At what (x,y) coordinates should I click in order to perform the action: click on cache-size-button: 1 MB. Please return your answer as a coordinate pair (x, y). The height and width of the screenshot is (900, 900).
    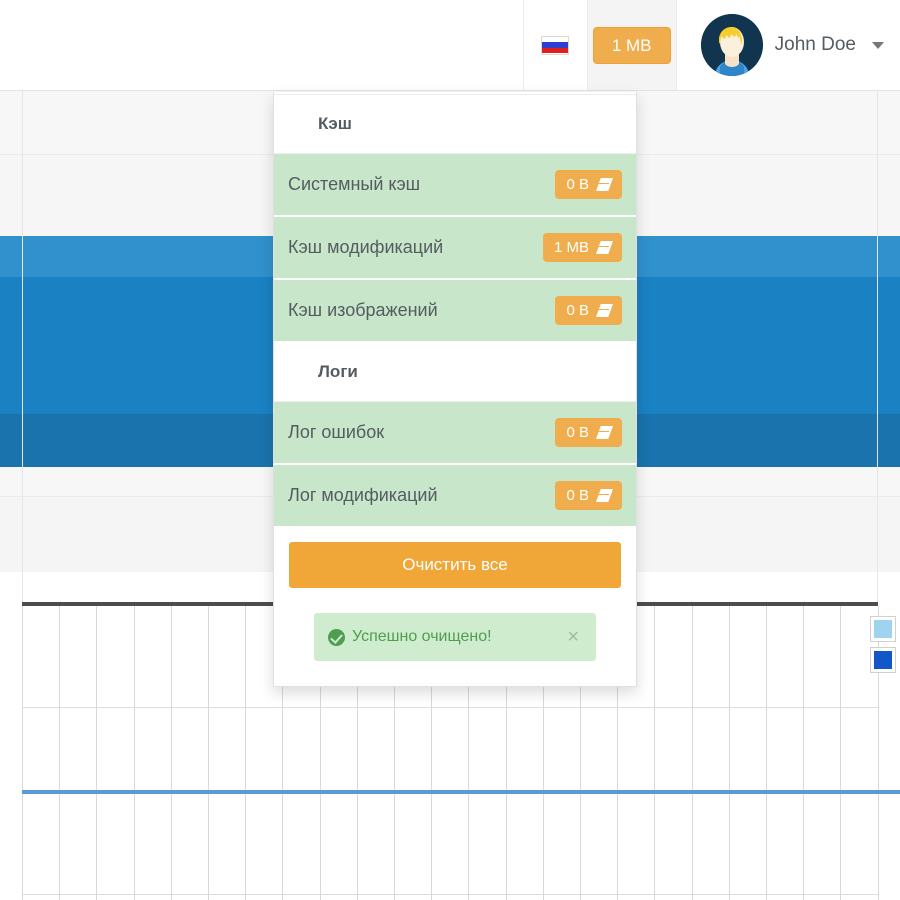
    Looking at the image, I should click on (631, 45).